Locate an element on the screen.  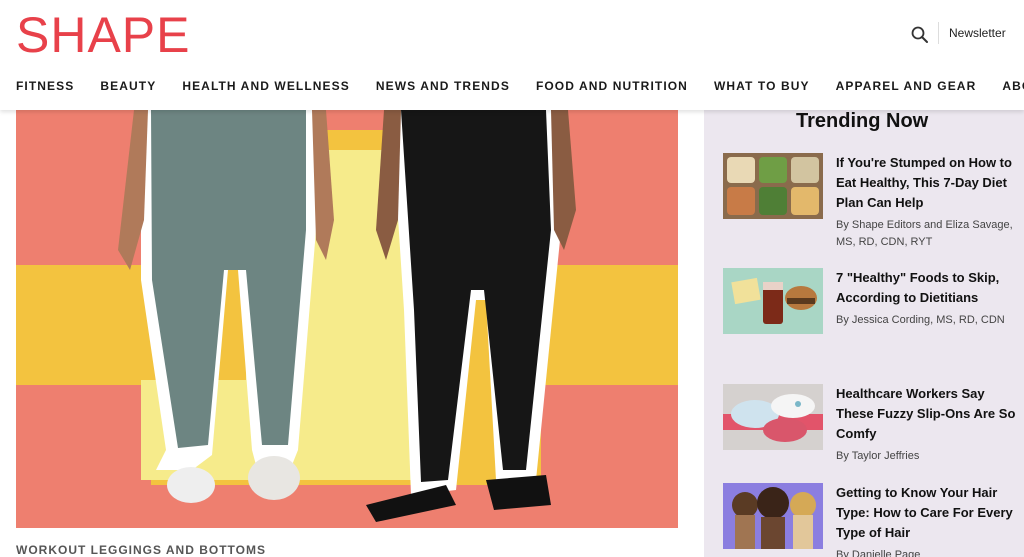
hero-caption: WORKOUT LEGGINGS AND BOTTOMS is located at coordinates (141, 550).